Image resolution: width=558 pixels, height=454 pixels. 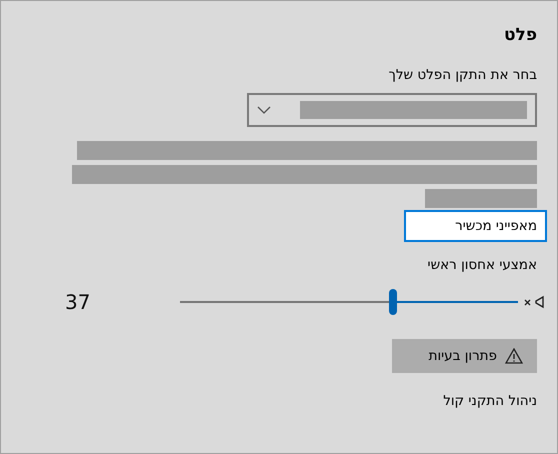 I want to click on volume-value: 37, so click(x=77, y=302).